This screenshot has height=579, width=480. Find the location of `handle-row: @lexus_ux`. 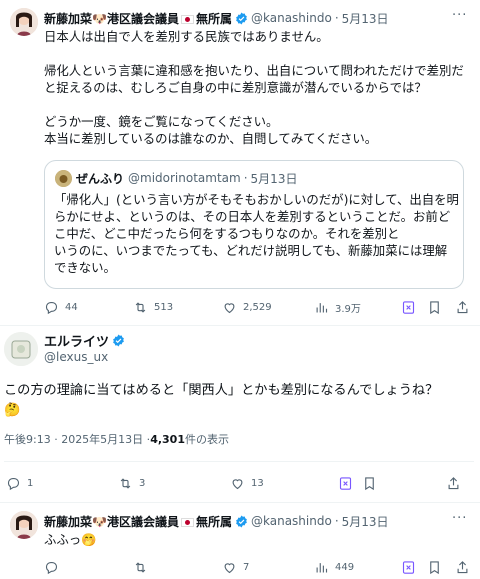

handle-row: @lexus_ux is located at coordinates (76, 357).